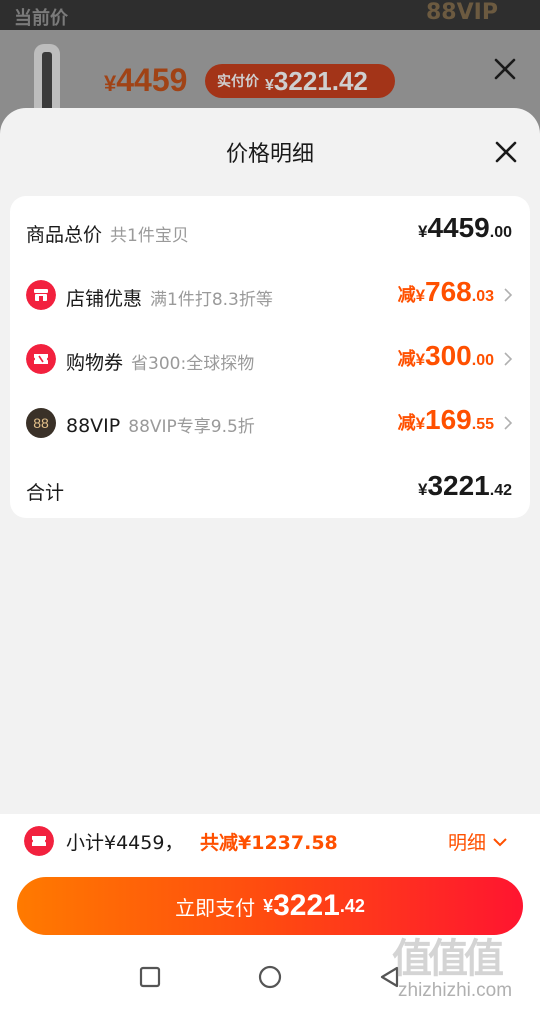 Image resolution: width=540 pixels, height=1009 pixels. Describe the element at coordinates (455, 990) in the screenshot. I see `watermark-text: zhizhizhi.com` at that location.